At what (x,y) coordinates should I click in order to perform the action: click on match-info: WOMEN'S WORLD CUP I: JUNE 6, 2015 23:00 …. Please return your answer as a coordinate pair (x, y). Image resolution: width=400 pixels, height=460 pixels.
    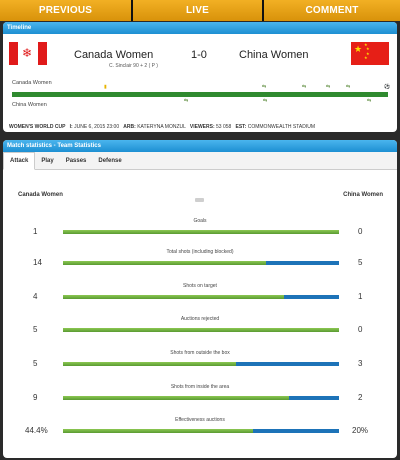
    Looking at the image, I should click on (162, 127).